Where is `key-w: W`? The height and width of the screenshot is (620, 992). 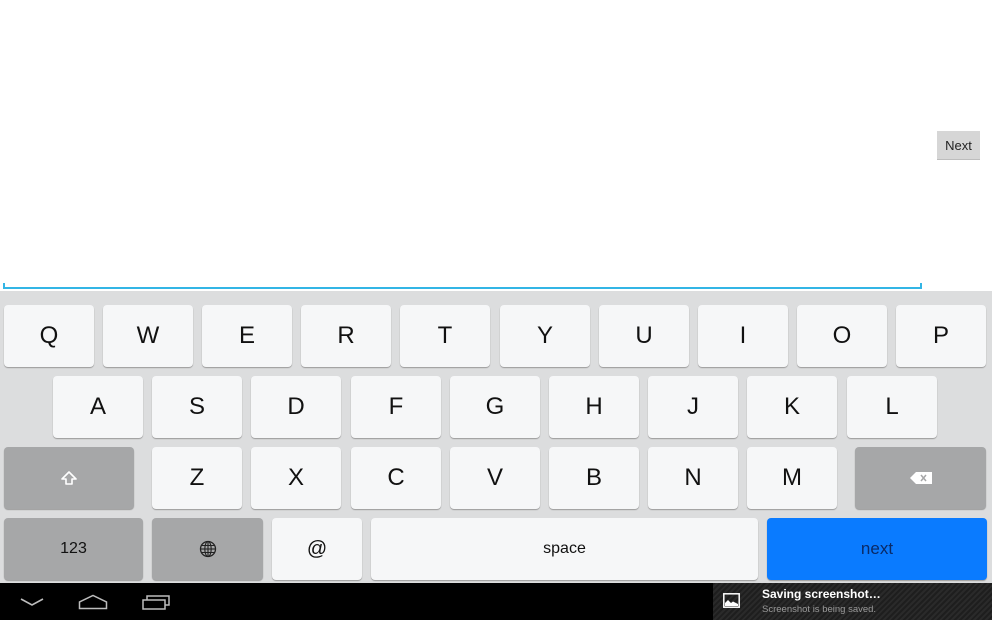
key-w: W is located at coordinates (148, 336).